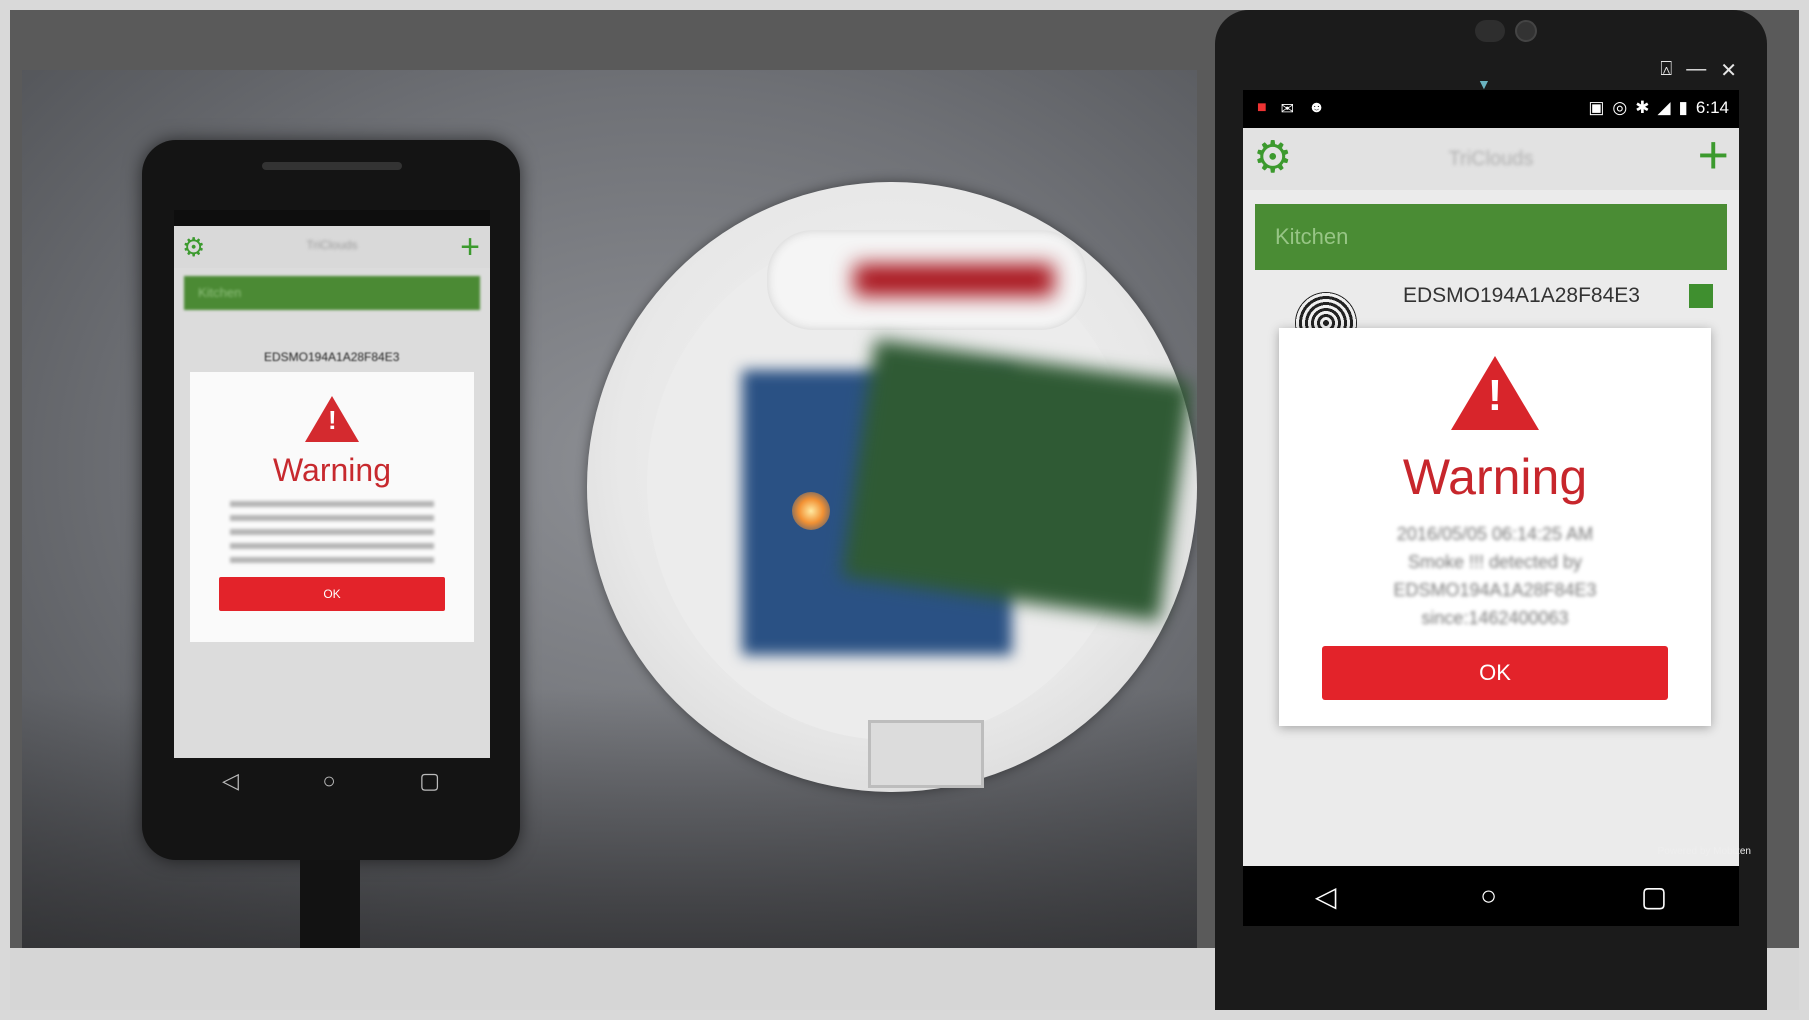 The image size is (1809, 1020). I want to click on bluetooth-icon: ✱, so click(1642, 107).